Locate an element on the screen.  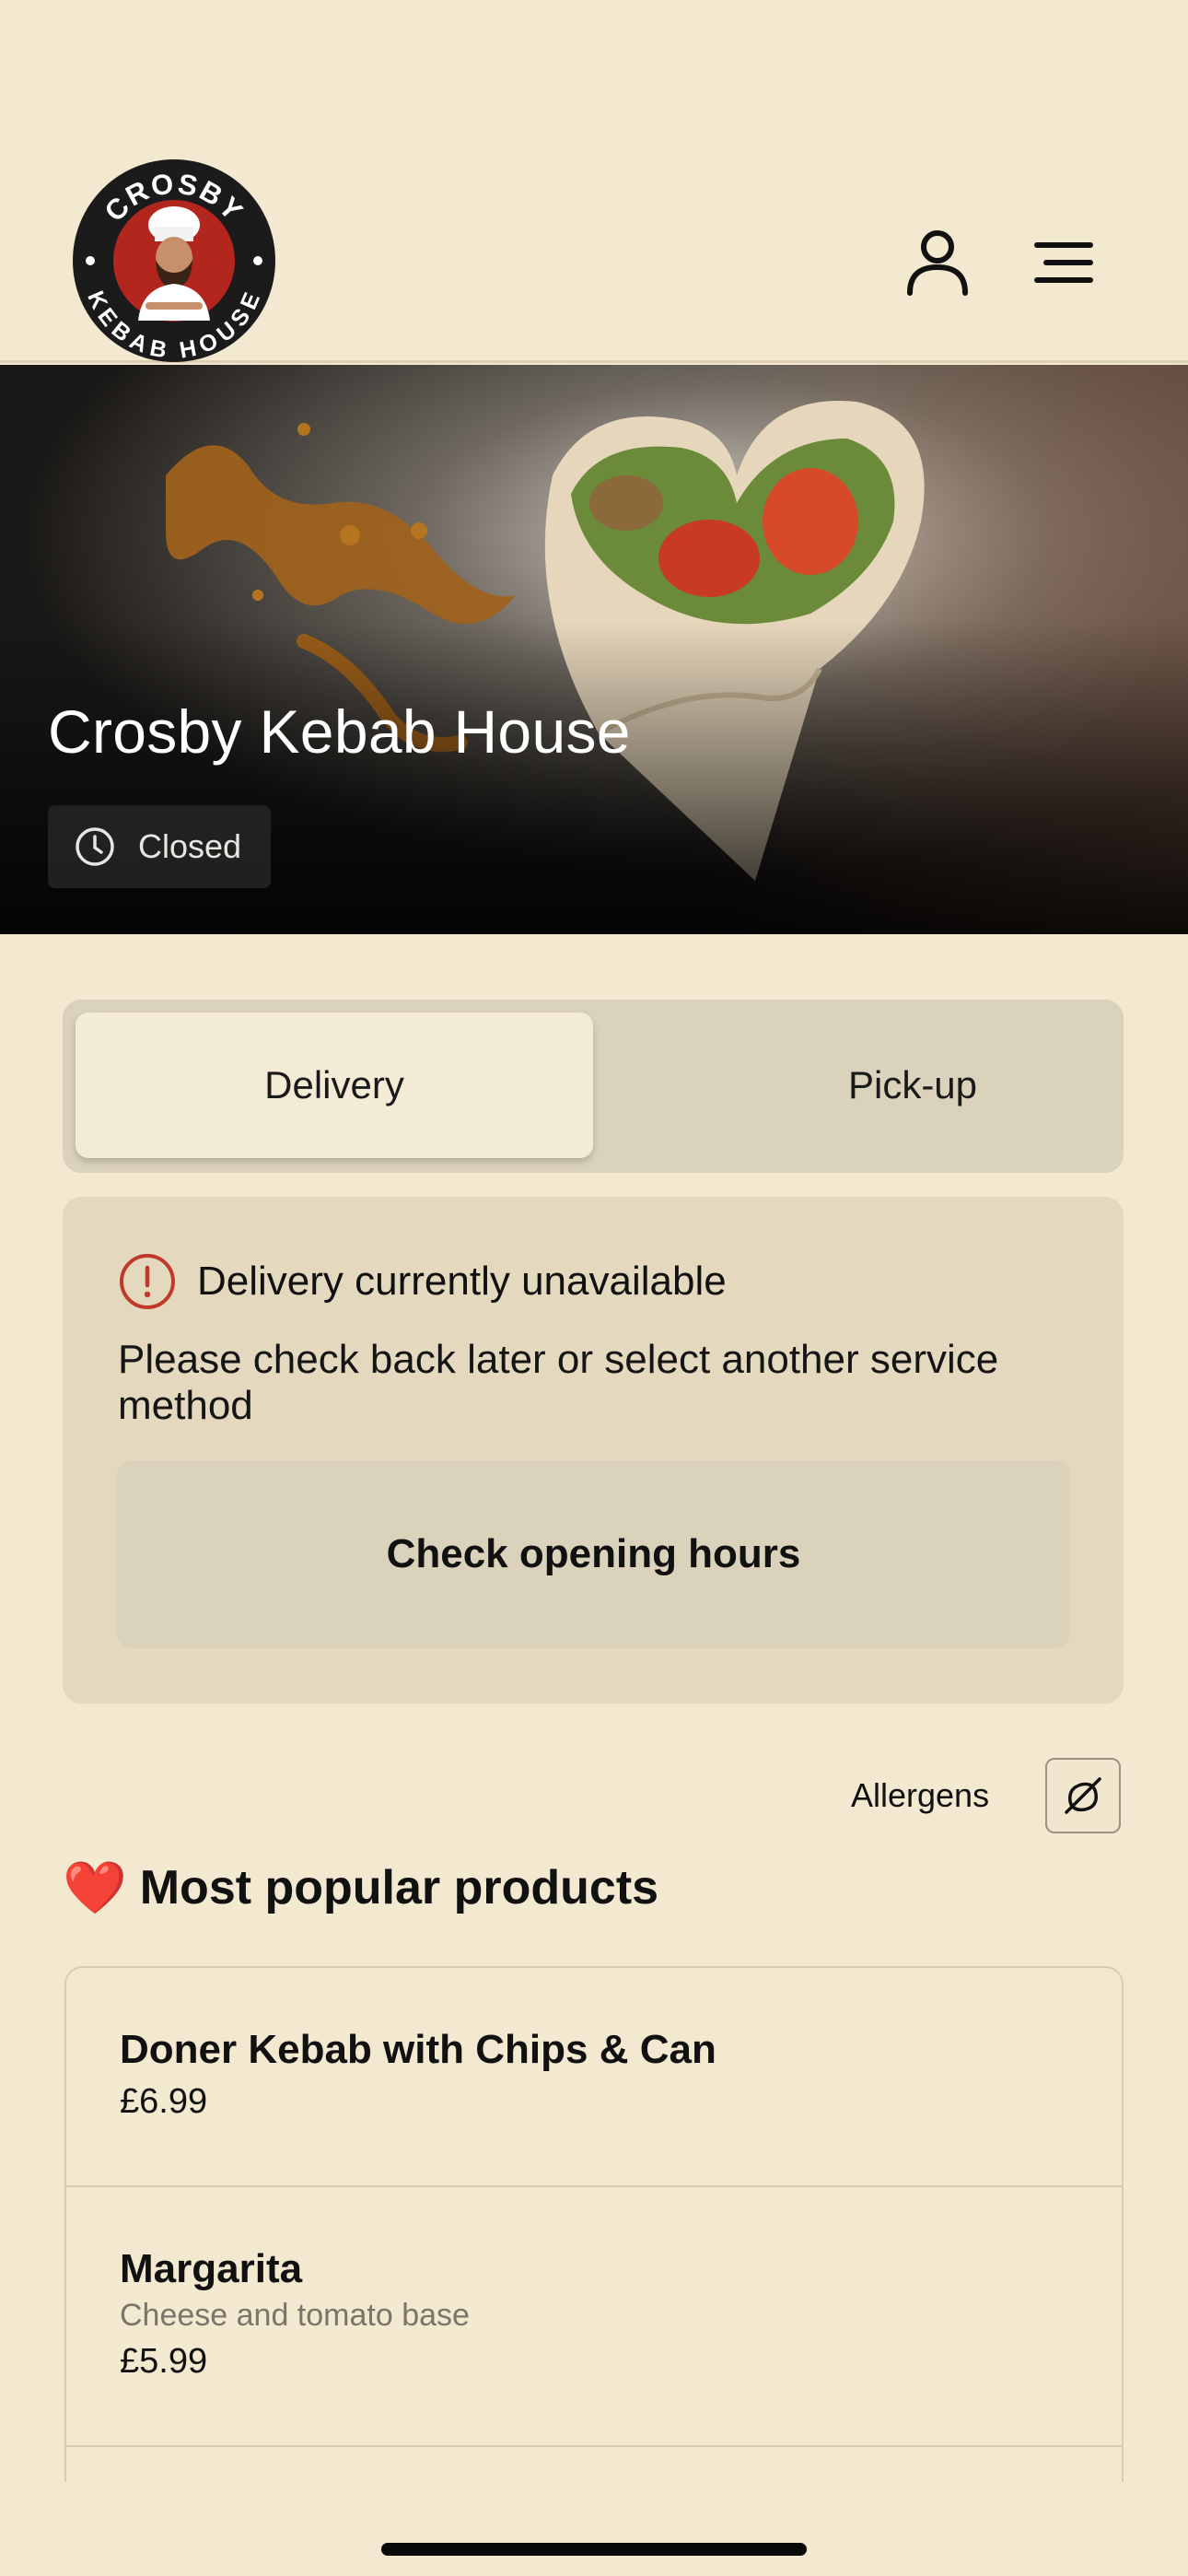
product-item: Margarita Cheese and tomato base £5.99 is located at coordinates (594, 2317).